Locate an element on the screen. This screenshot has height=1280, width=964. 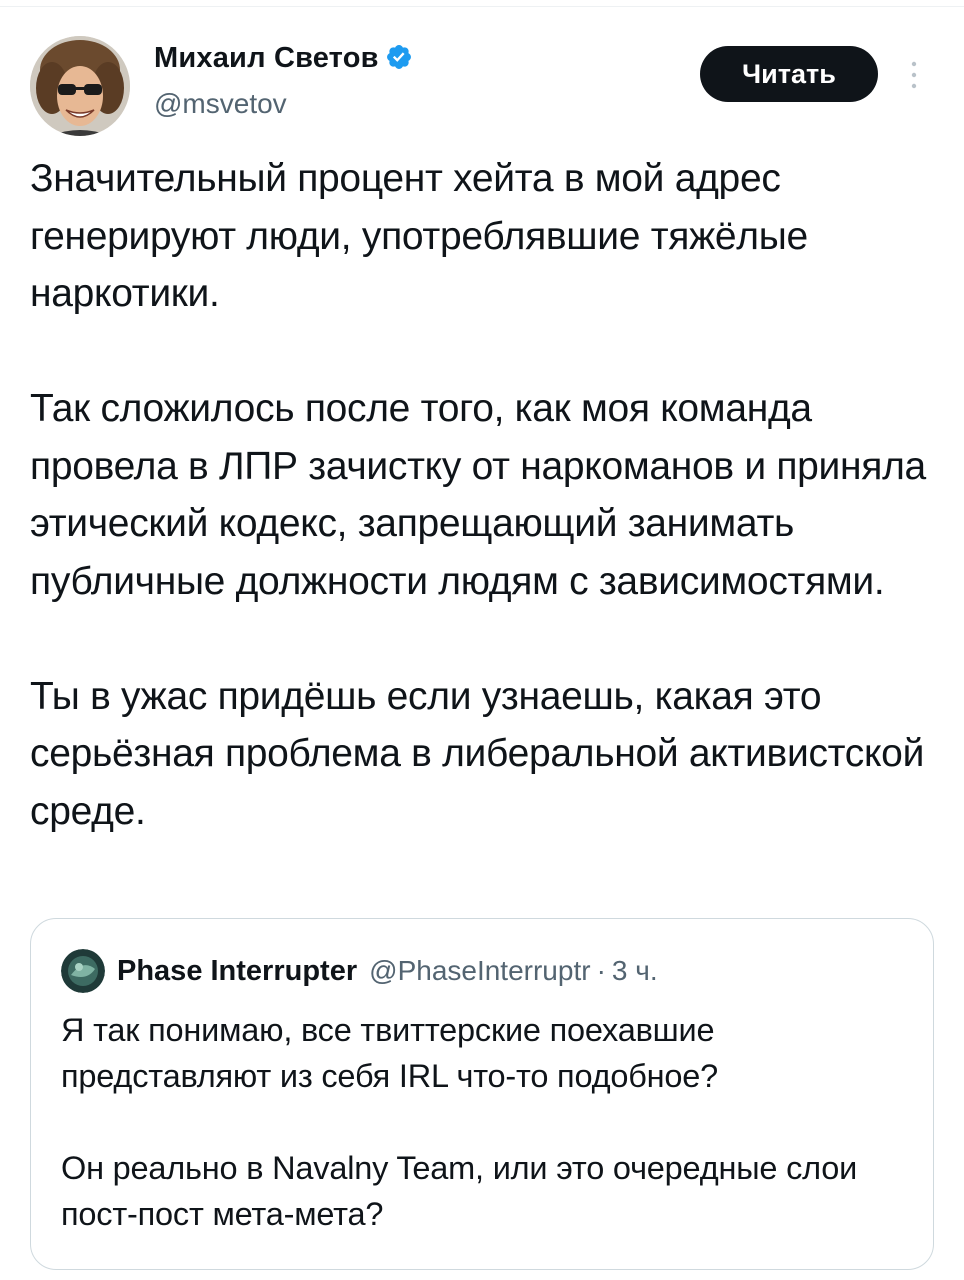
author-name: Михаил Светов is located at coordinates (283, 58).